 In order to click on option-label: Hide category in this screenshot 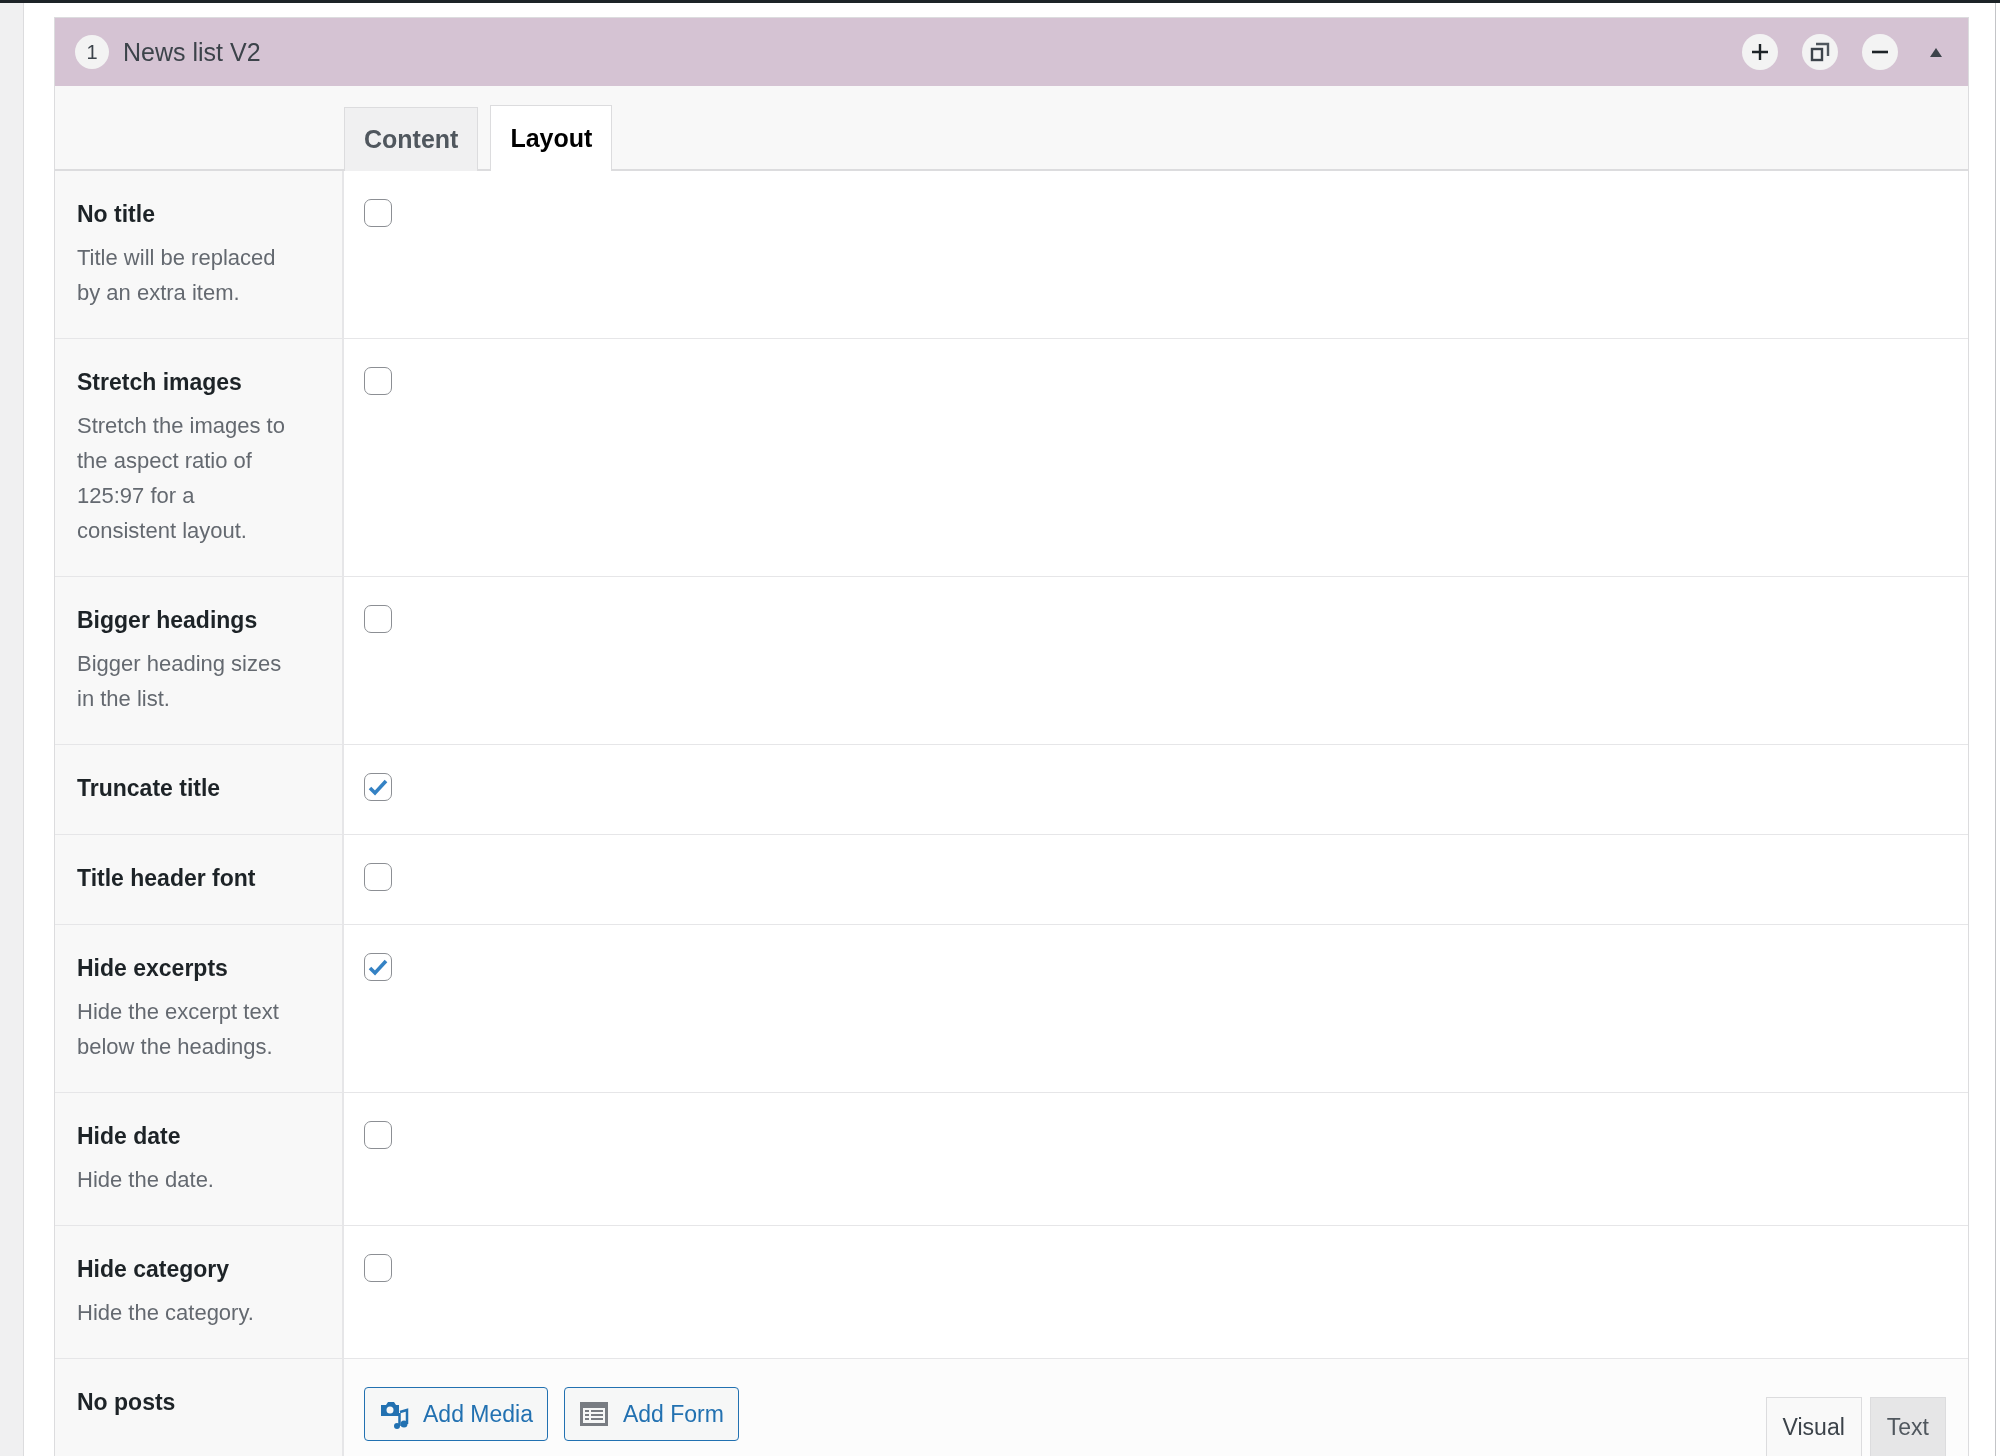, I will do `click(154, 1269)`.